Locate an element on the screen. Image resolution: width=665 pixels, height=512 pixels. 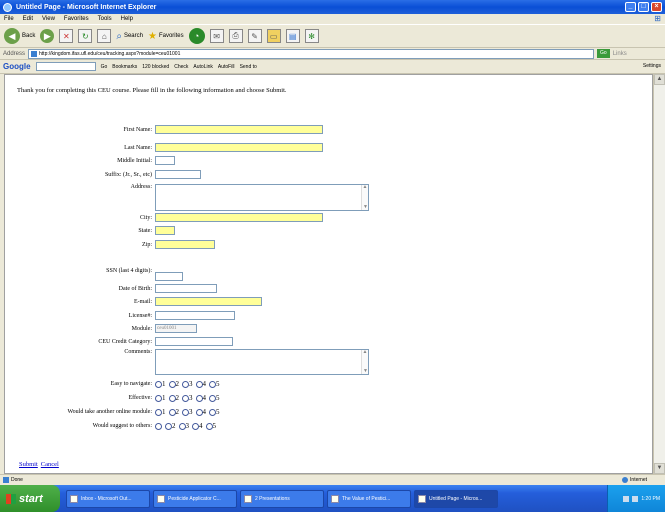
page-scrollbar: ▲ ▼ is located at coordinates (659, 274).